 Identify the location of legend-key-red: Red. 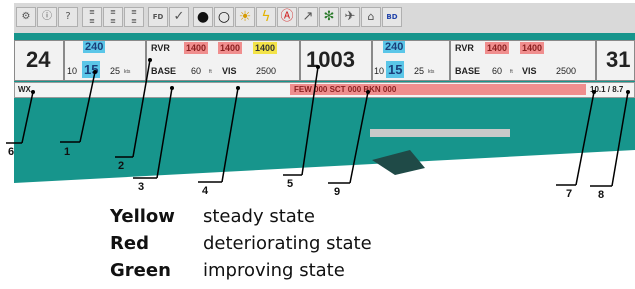
(129, 243).